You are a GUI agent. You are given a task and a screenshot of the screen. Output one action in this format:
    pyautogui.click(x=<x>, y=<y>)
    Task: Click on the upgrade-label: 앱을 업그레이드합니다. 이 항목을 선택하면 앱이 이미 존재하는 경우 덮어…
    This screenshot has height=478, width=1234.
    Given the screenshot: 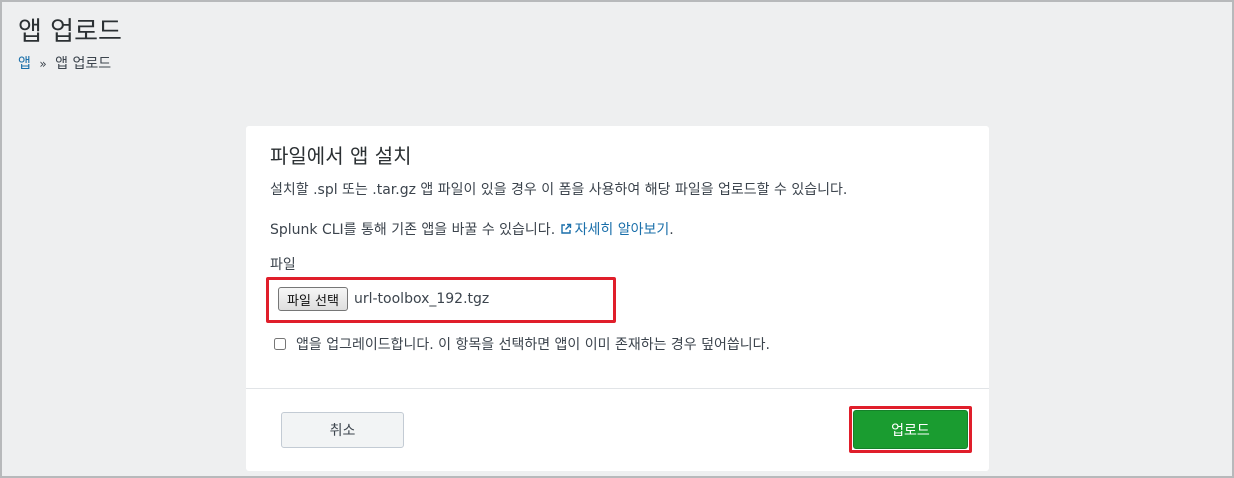 What is the action you would take?
    pyautogui.click(x=533, y=345)
    